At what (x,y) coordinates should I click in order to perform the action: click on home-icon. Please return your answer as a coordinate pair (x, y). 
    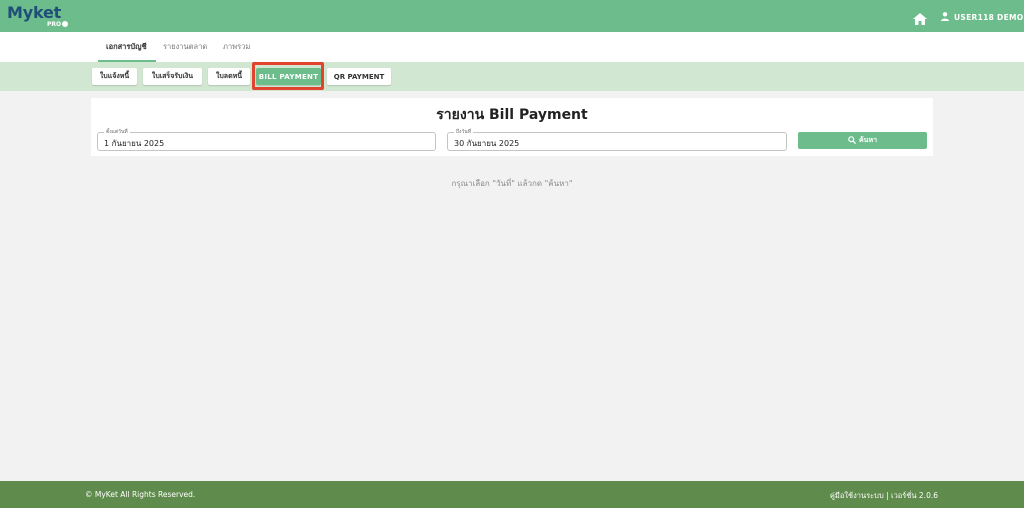
    Looking at the image, I should click on (920, 17).